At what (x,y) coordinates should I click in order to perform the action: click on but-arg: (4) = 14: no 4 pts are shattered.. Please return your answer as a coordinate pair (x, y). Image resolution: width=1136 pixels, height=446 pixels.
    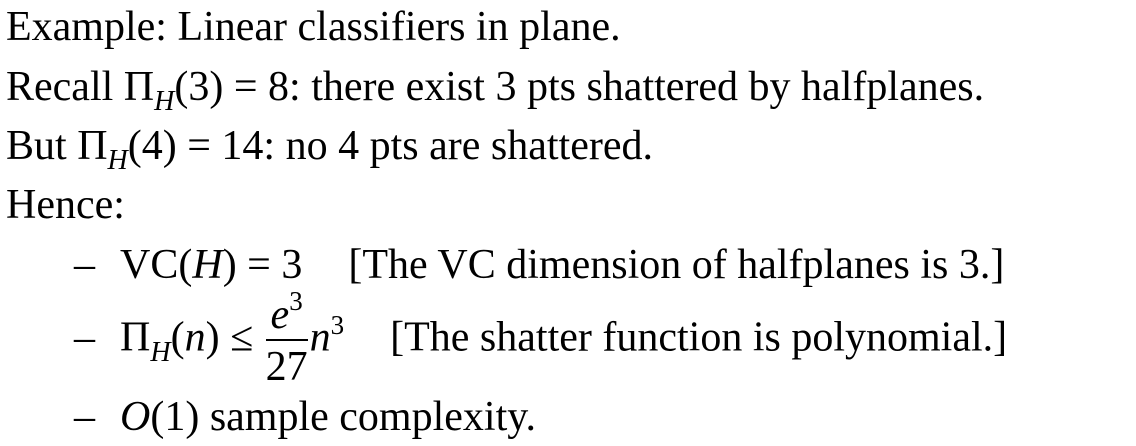
    Looking at the image, I should click on (390, 146).